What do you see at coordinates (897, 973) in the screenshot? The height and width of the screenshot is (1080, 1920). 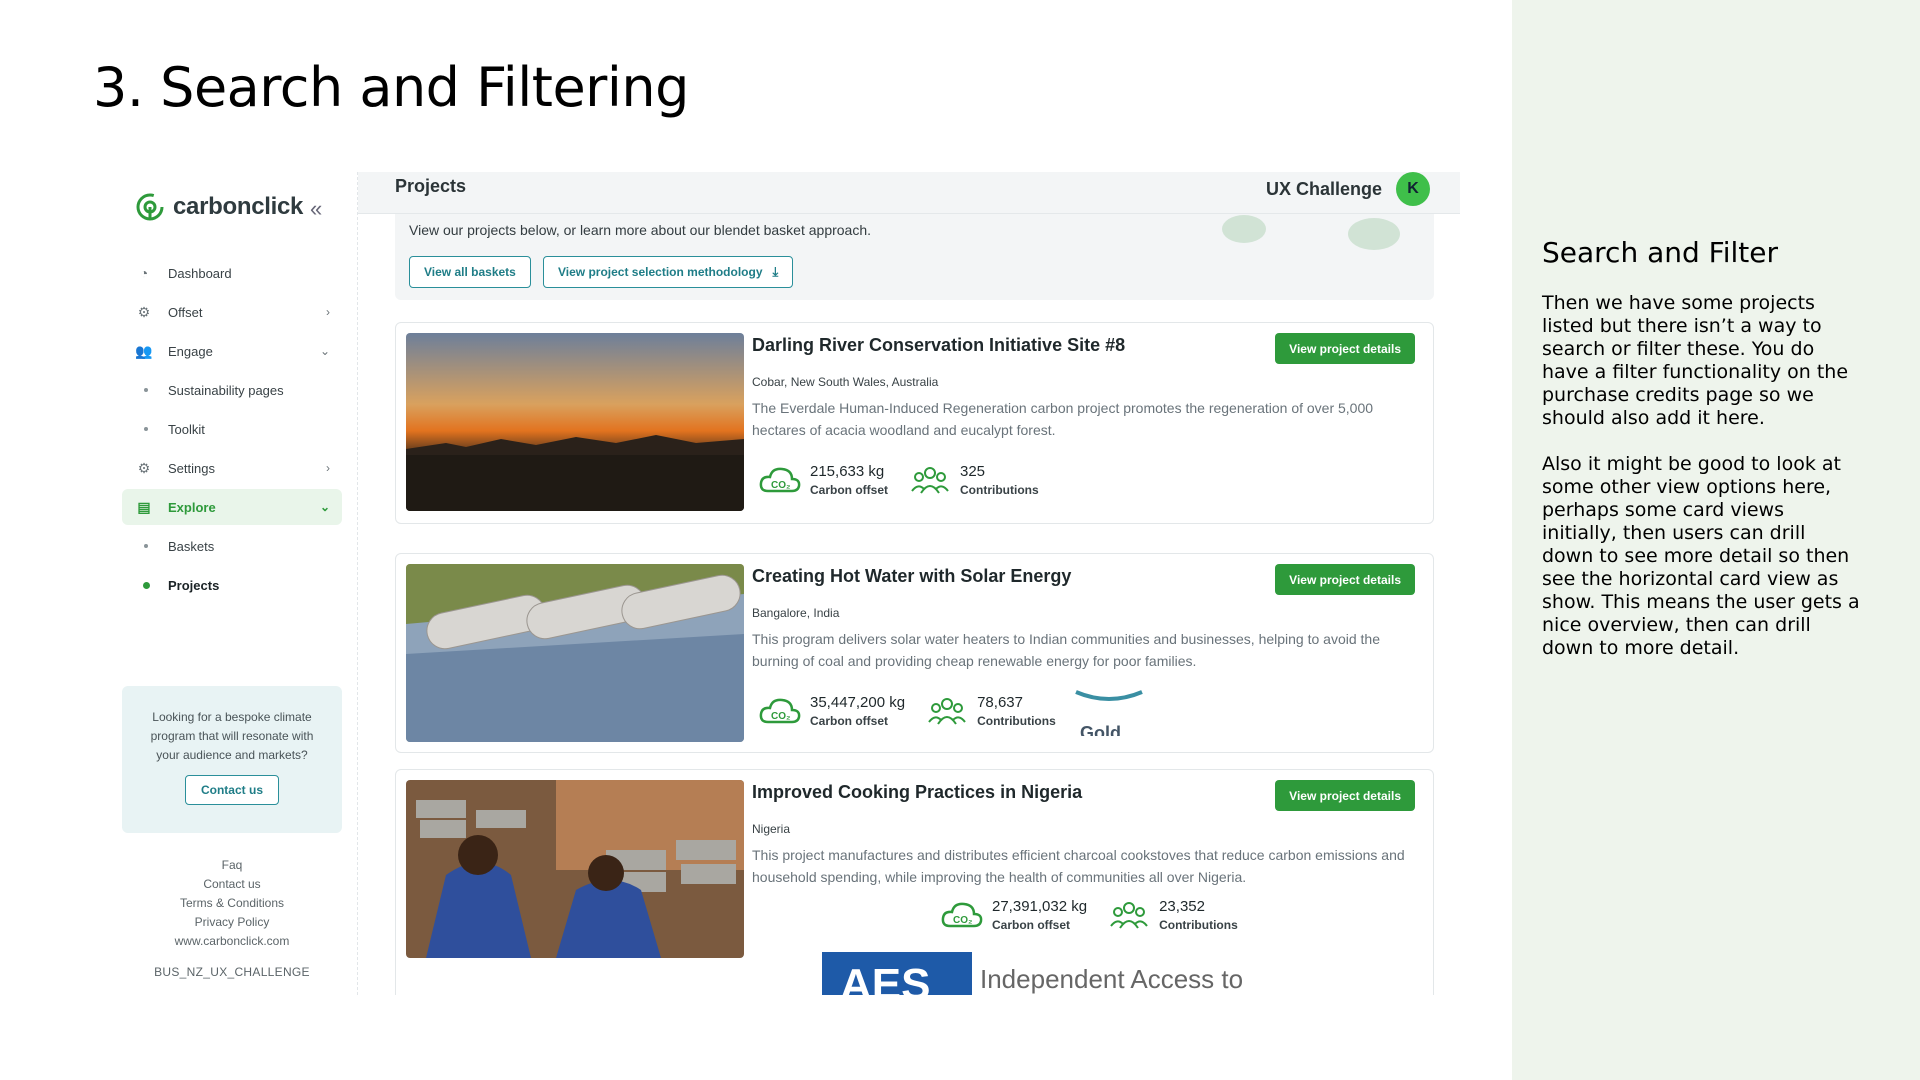 I see `aes-logo: AES` at bounding box center [897, 973].